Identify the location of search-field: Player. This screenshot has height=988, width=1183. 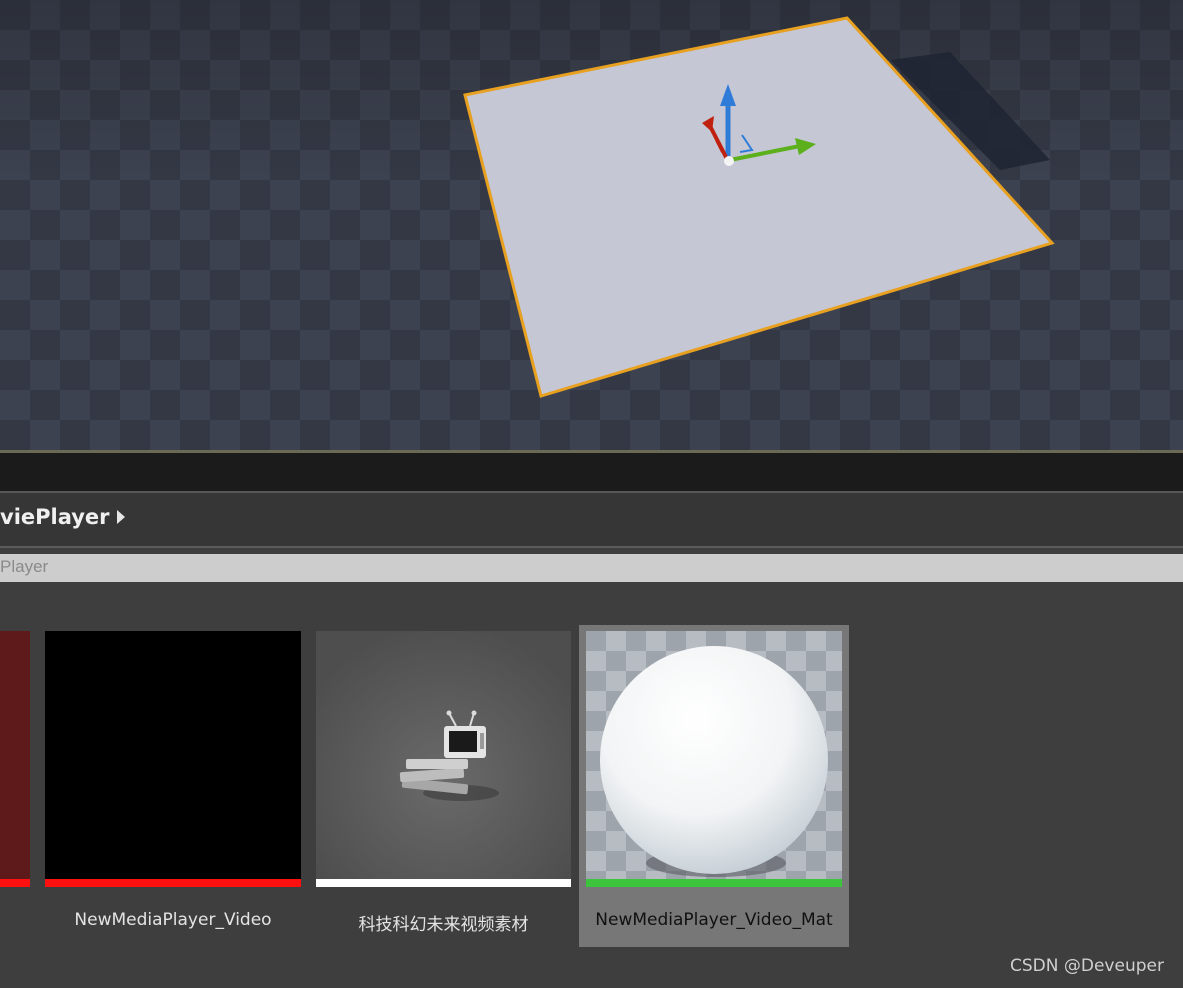
(591, 568).